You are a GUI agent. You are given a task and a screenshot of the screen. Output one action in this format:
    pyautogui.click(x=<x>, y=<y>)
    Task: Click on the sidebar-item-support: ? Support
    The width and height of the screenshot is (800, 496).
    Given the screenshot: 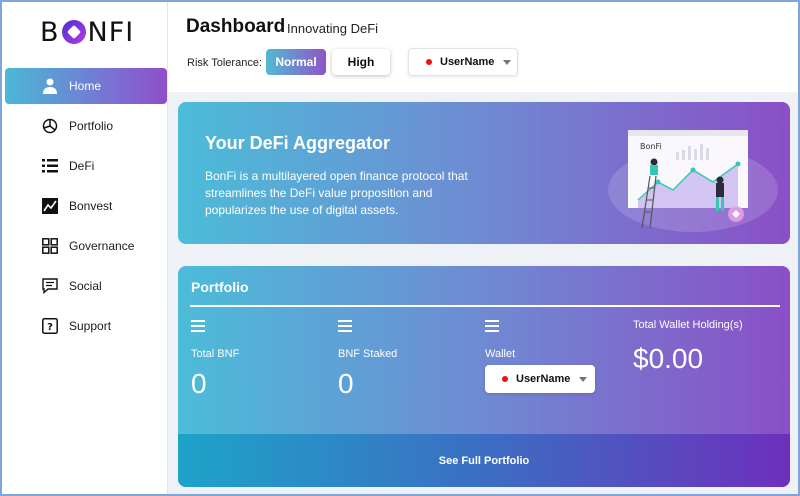 What is the action you would take?
    pyautogui.click(x=86, y=326)
    